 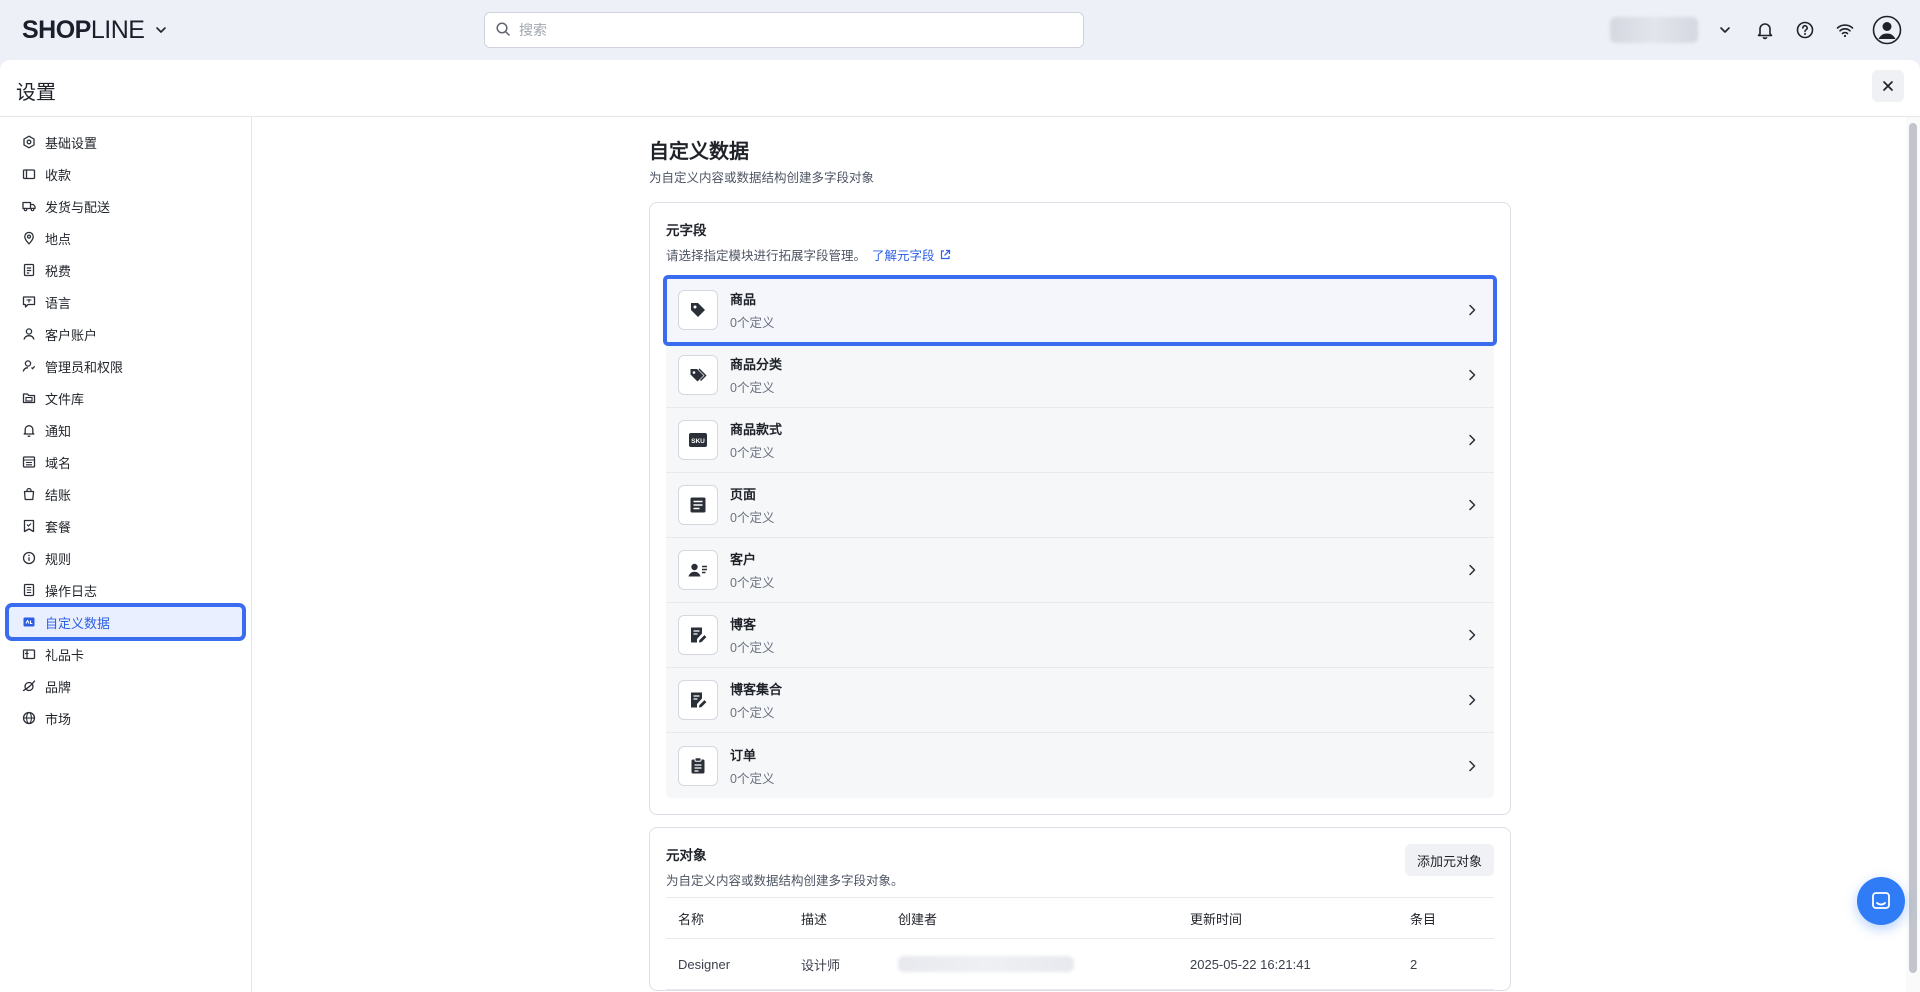 I want to click on metafield-name: 商品, so click(x=743, y=299).